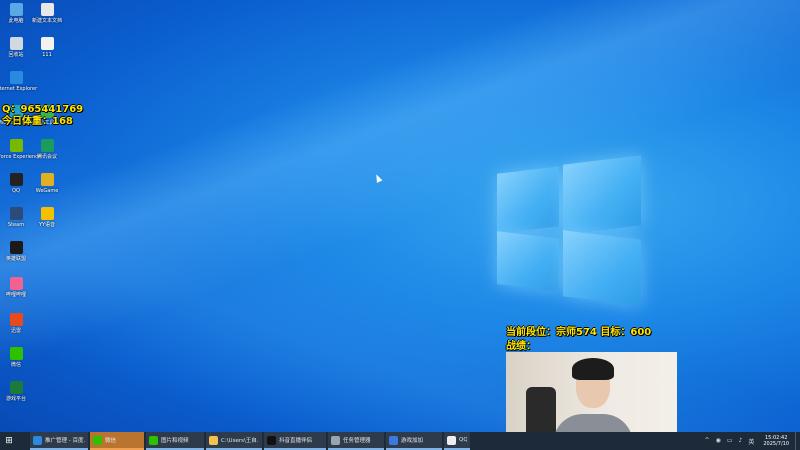 The width and height of the screenshot is (800, 450). Describe the element at coordinates (15, 259) in the screenshot. I see `desktop-icon-label: 英雄联盟` at that location.